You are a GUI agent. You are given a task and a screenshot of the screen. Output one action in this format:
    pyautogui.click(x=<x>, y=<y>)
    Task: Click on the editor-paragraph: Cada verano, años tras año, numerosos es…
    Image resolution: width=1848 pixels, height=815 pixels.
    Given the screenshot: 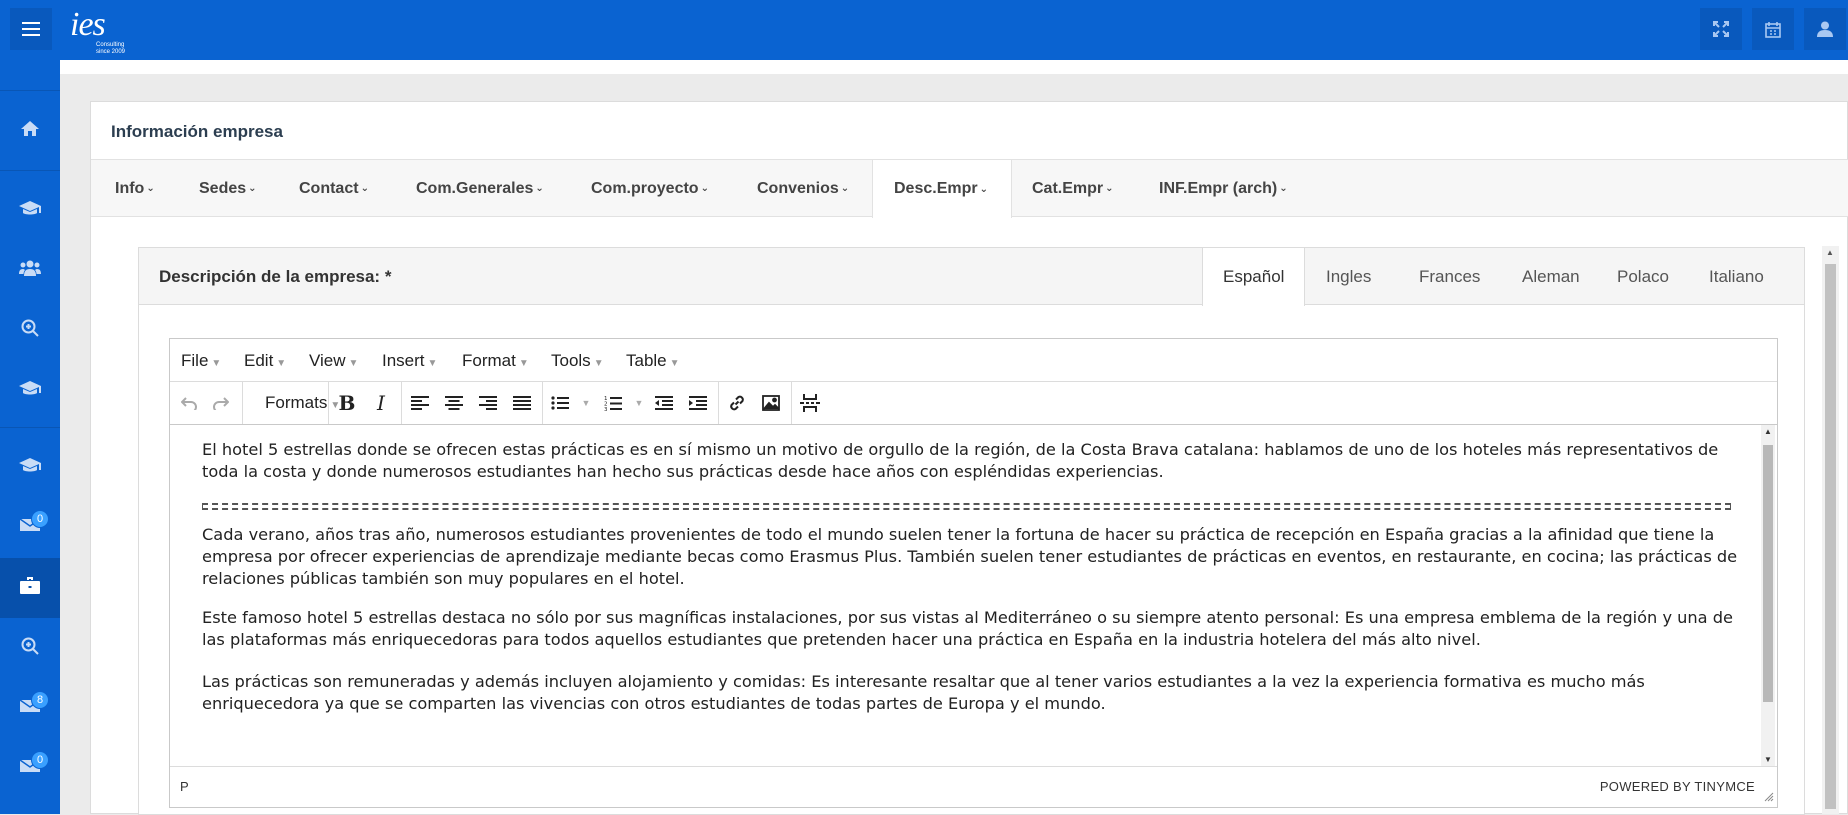 What is the action you would take?
    pyautogui.click(x=970, y=556)
    